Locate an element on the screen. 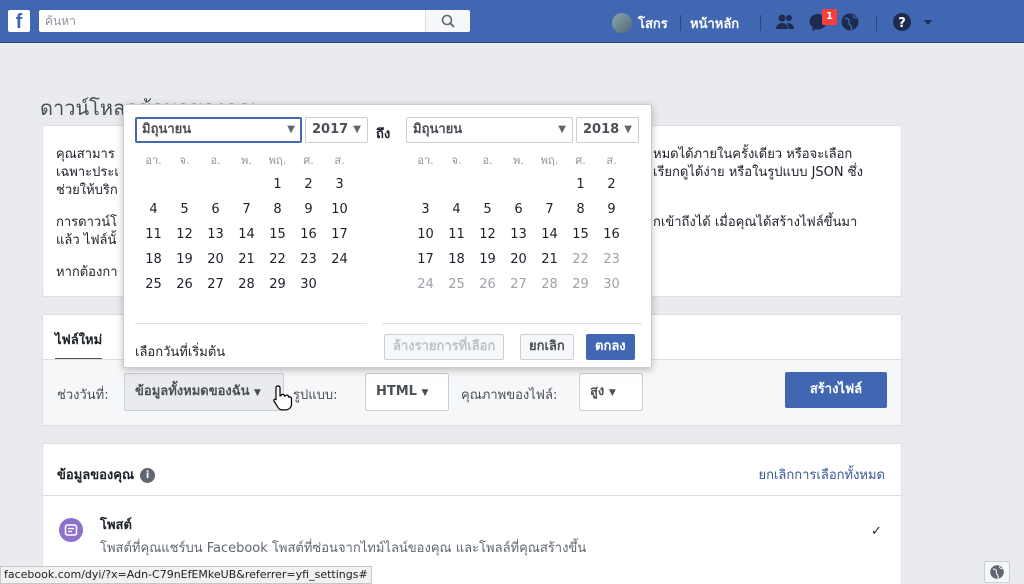  friend-requests-icon is located at coordinates (785, 22).